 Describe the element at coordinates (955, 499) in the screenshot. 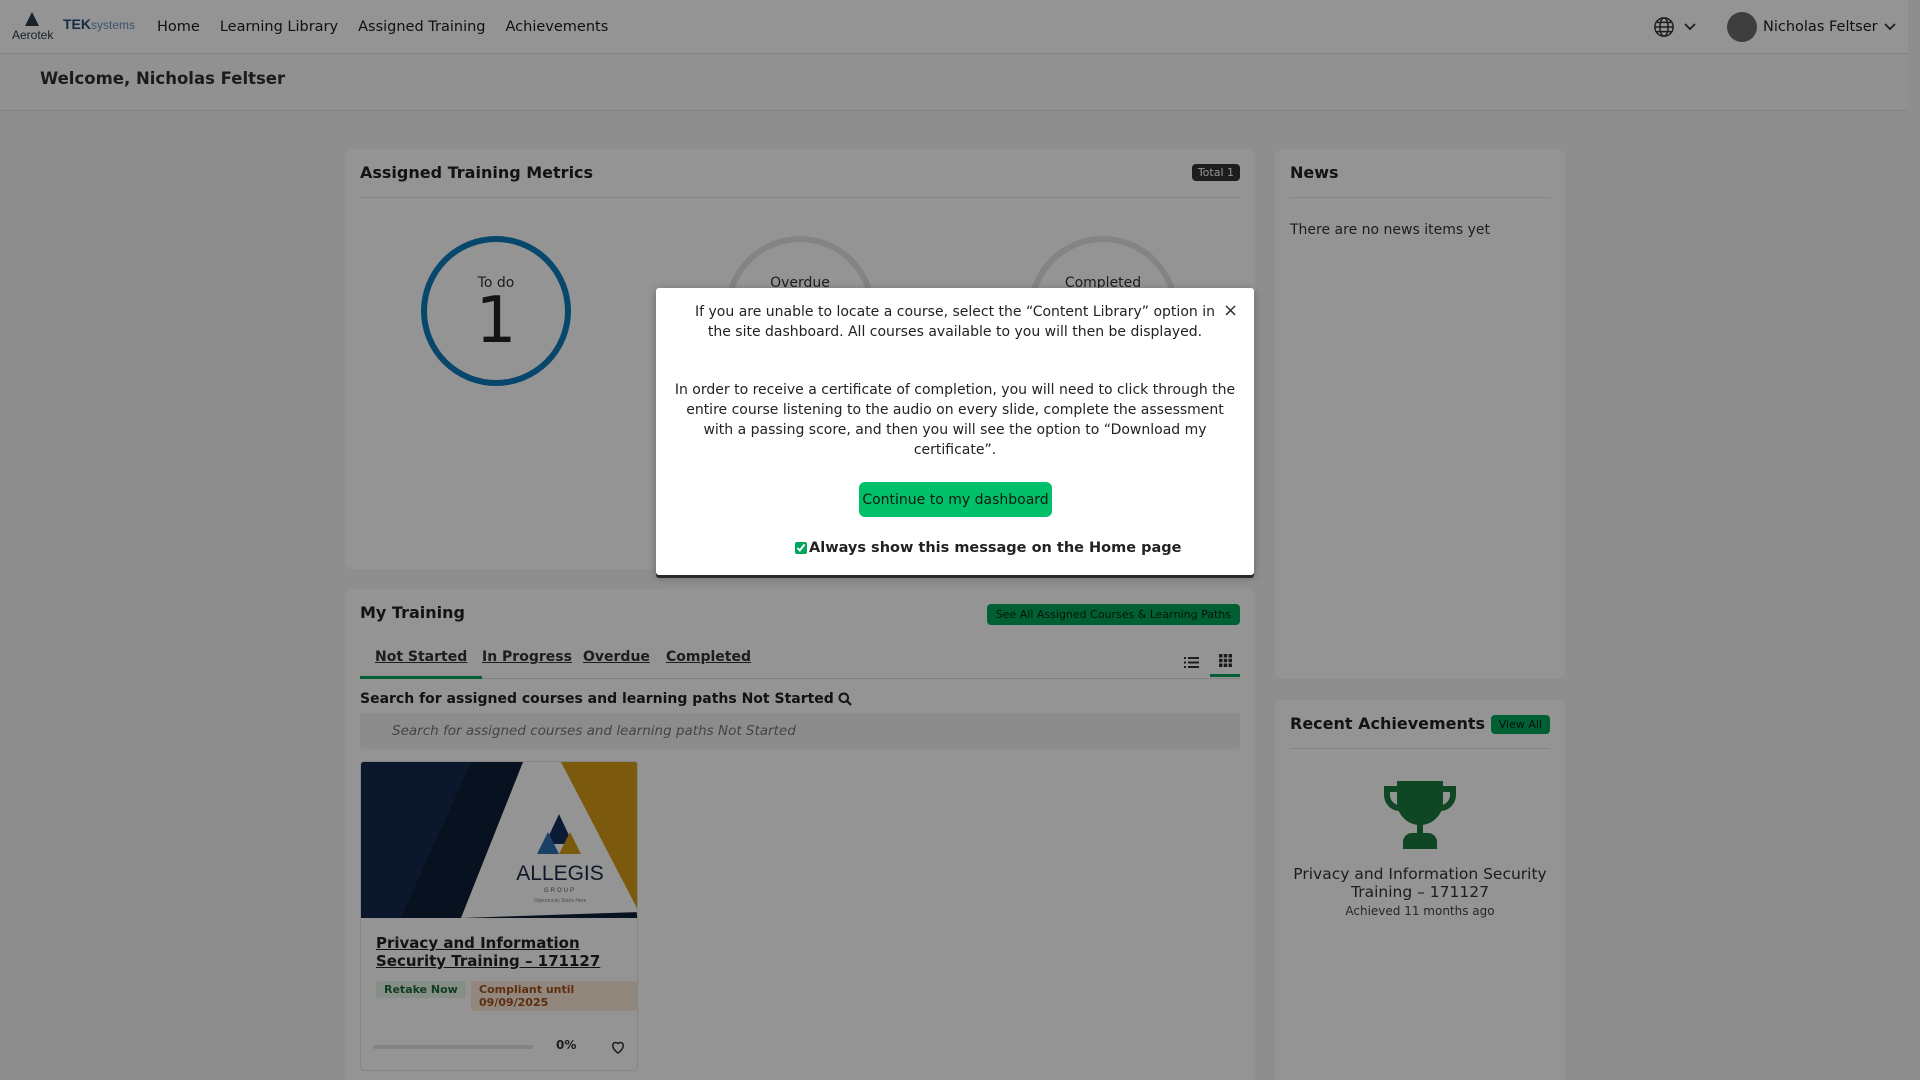

I see `continue-to-dashboard-button: Continue to my dashboard` at that location.